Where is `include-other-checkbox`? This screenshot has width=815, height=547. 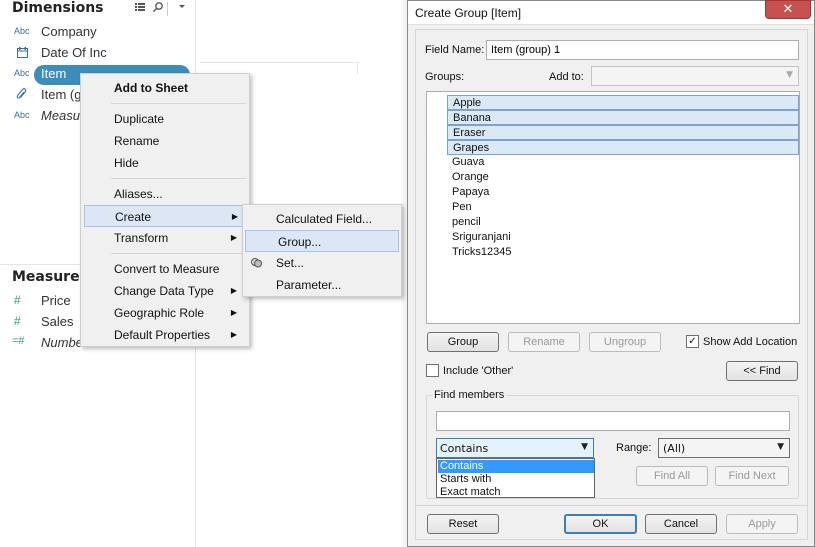 include-other-checkbox is located at coordinates (432, 370).